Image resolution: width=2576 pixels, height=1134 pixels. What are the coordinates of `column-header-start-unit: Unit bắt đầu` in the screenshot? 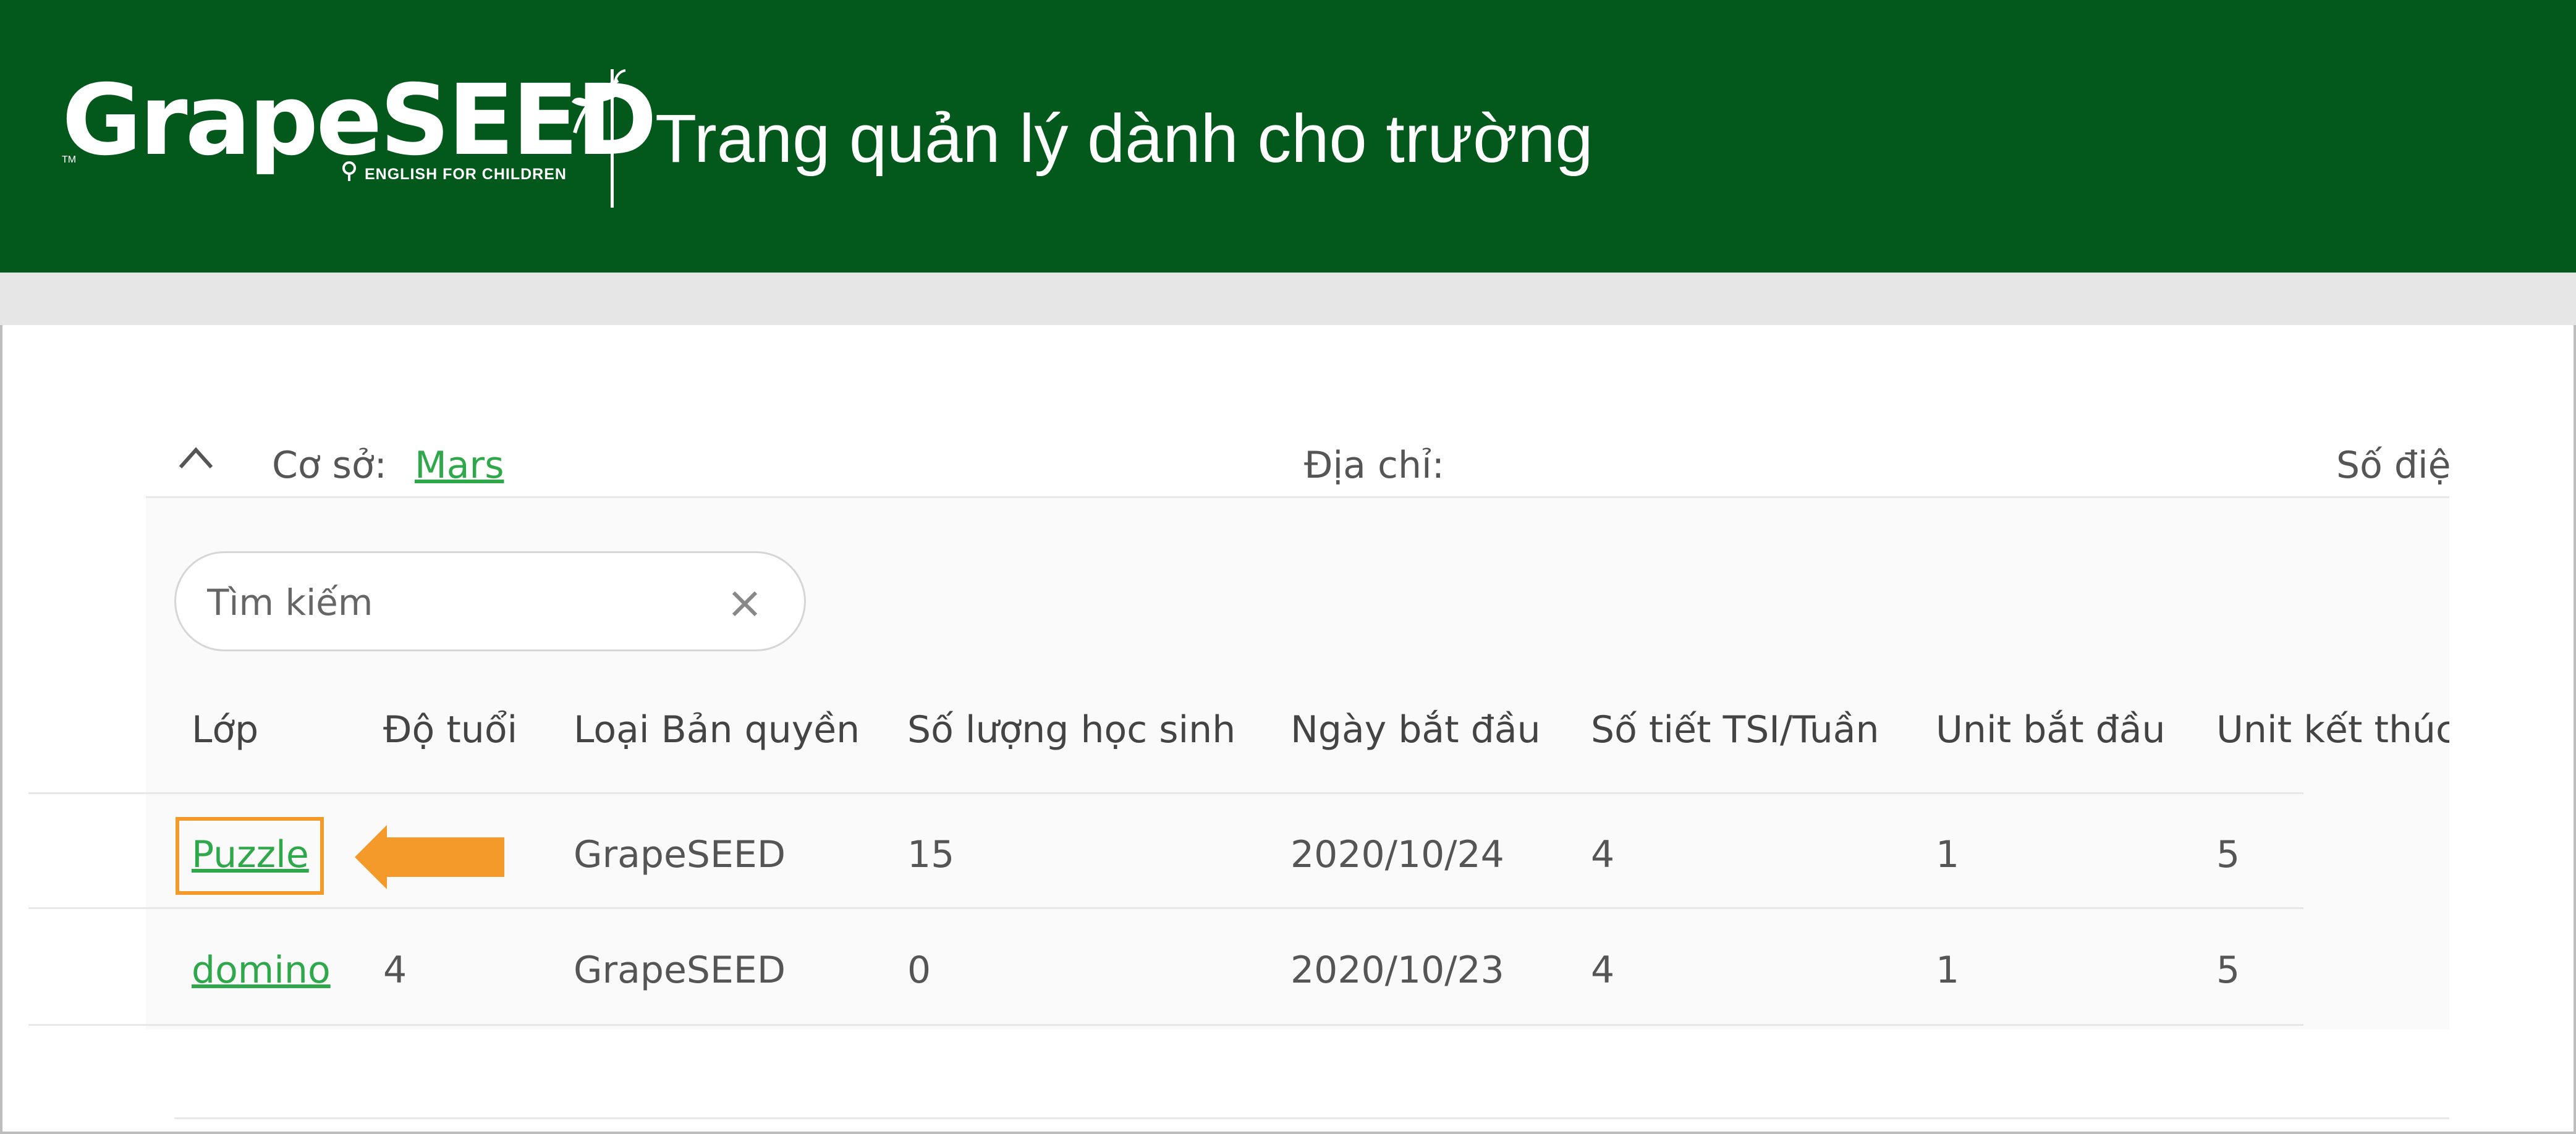 It's located at (2051, 729).